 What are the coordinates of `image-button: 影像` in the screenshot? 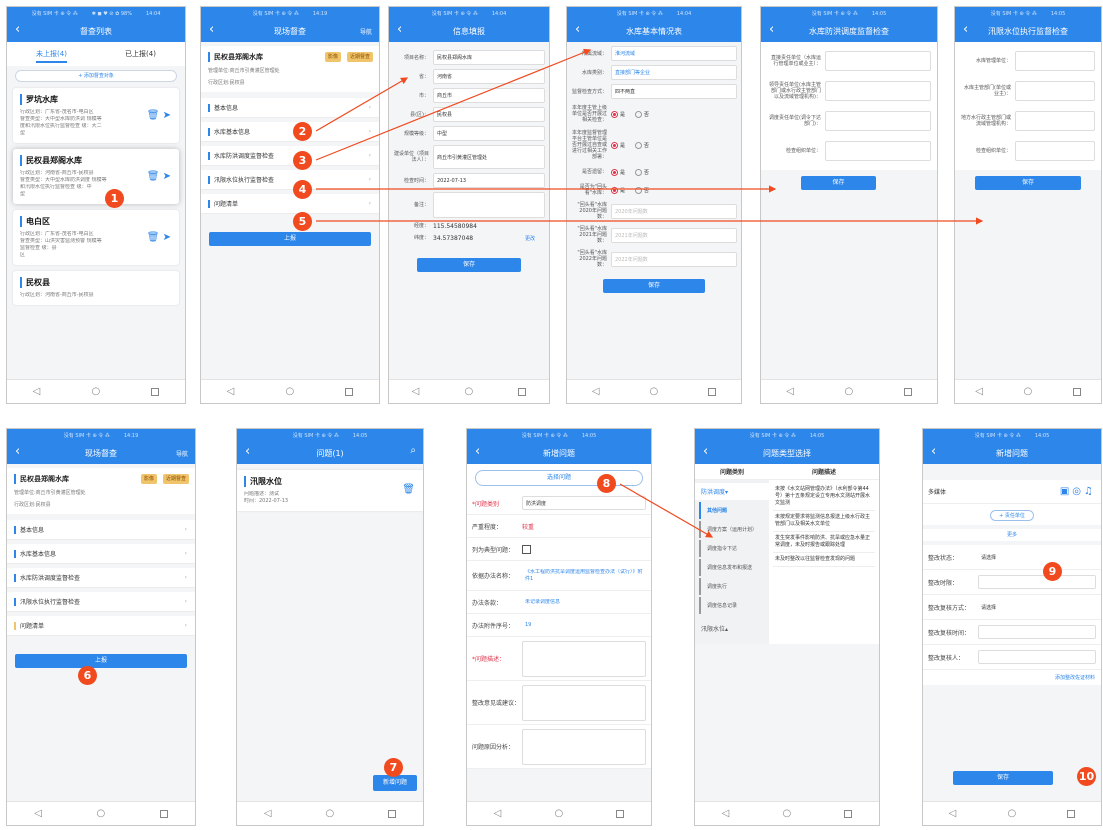 It's located at (332, 57).